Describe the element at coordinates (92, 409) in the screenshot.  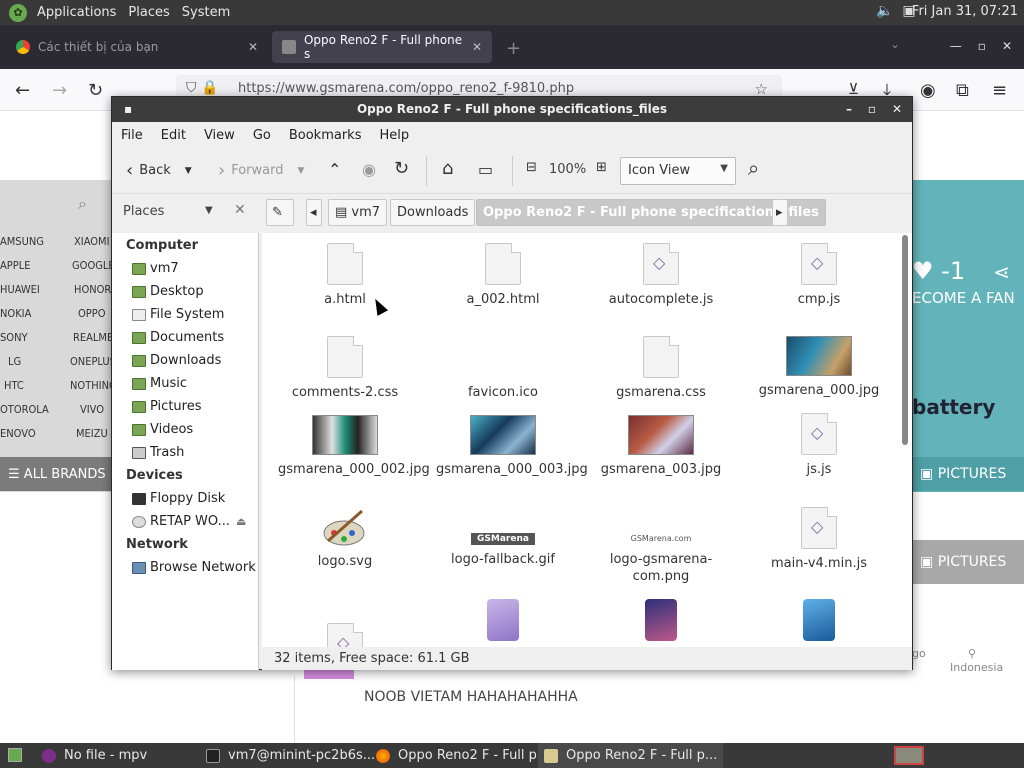
I see `brand-link: VIVO` at that location.